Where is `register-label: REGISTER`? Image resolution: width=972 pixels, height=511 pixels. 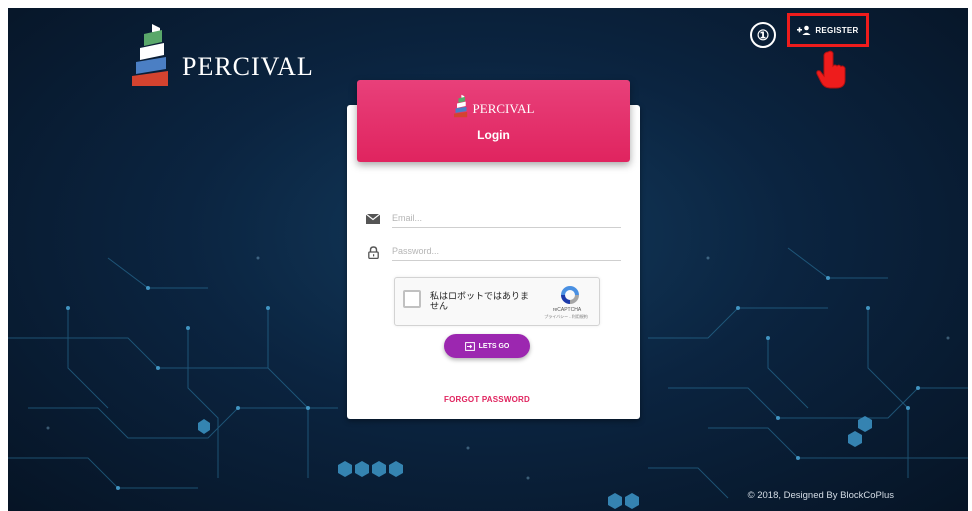
register-label: REGISTER is located at coordinates (837, 30).